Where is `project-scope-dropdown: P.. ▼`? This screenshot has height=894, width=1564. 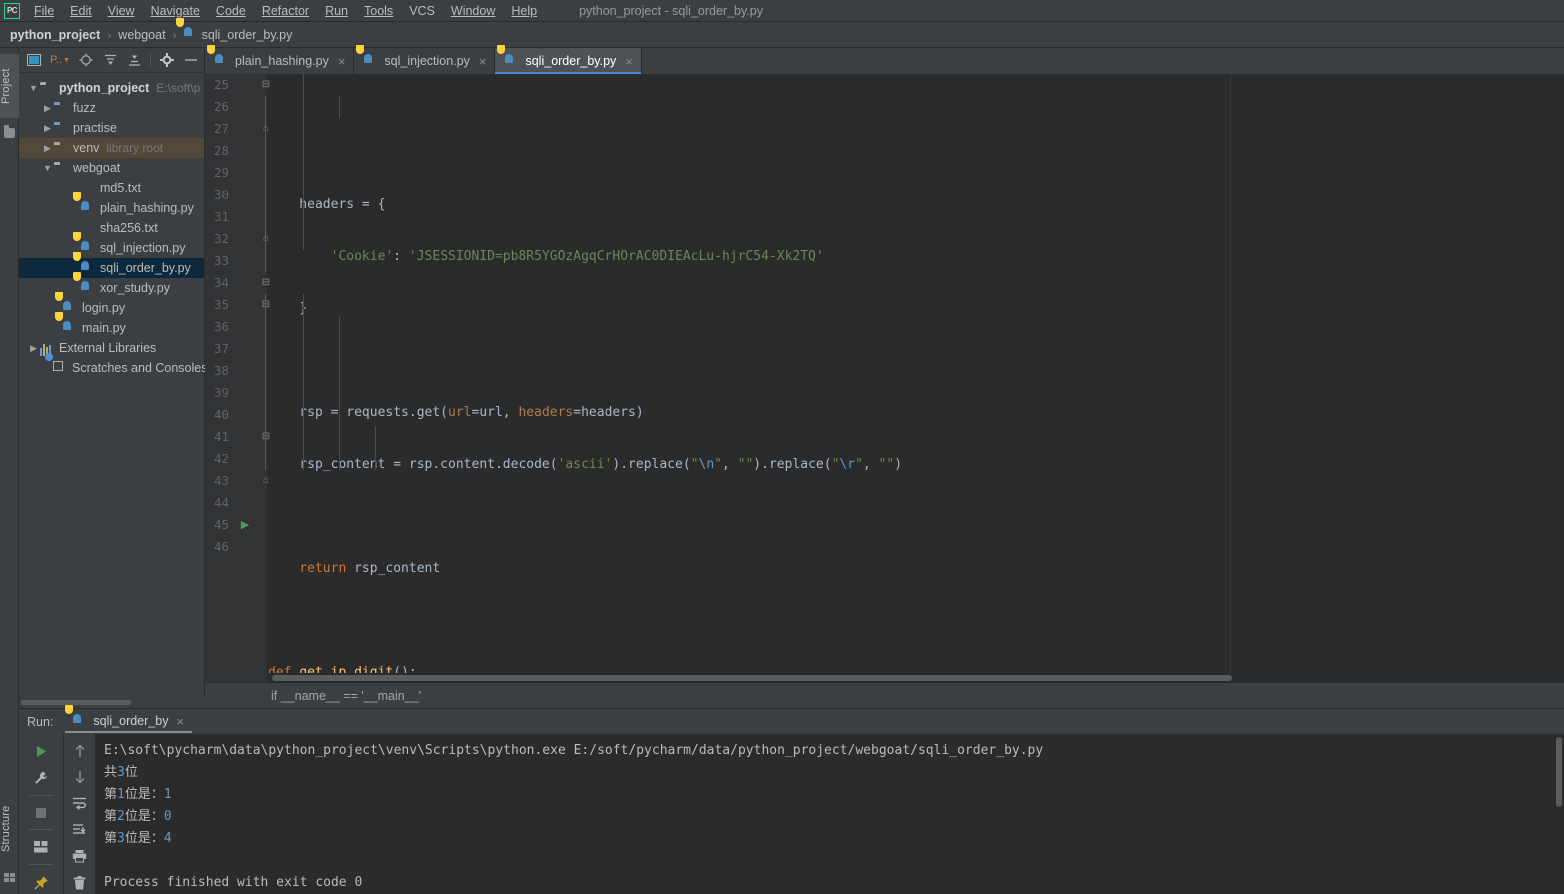 project-scope-dropdown: P.. ▼ is located at coordinates (60, 60).